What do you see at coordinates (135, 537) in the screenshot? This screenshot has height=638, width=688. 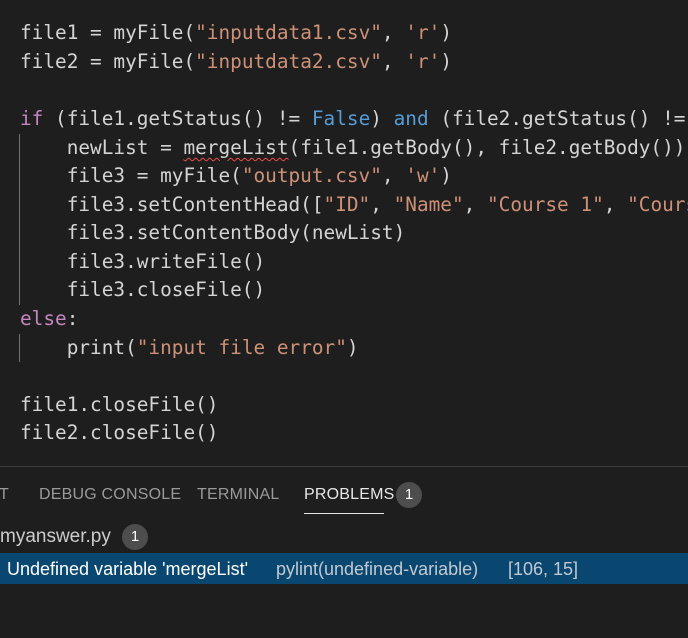 I see `file-problem-count-badge: 1` at bounding box center [135, 537].